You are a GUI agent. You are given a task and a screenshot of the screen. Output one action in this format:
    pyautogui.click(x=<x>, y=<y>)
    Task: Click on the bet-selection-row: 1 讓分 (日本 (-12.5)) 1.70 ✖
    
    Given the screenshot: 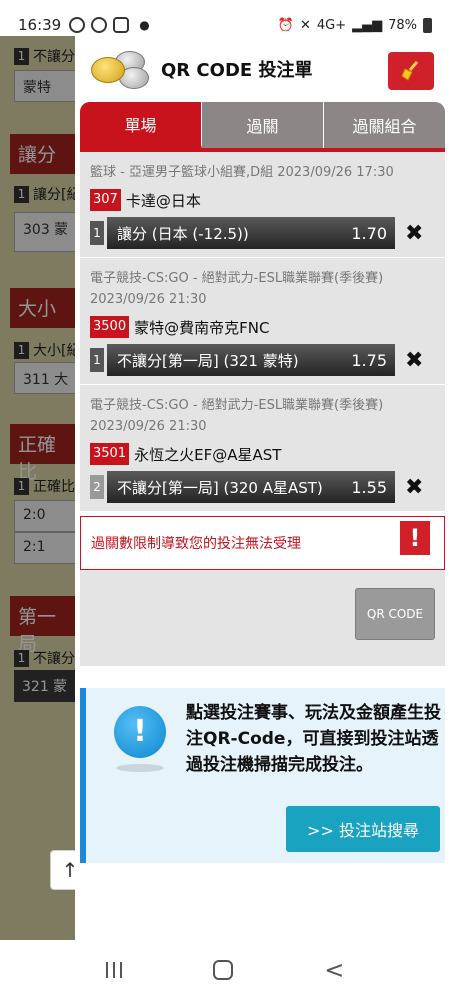 What is the action you would take?
    pyautogui.click(x=262, y=233)
    